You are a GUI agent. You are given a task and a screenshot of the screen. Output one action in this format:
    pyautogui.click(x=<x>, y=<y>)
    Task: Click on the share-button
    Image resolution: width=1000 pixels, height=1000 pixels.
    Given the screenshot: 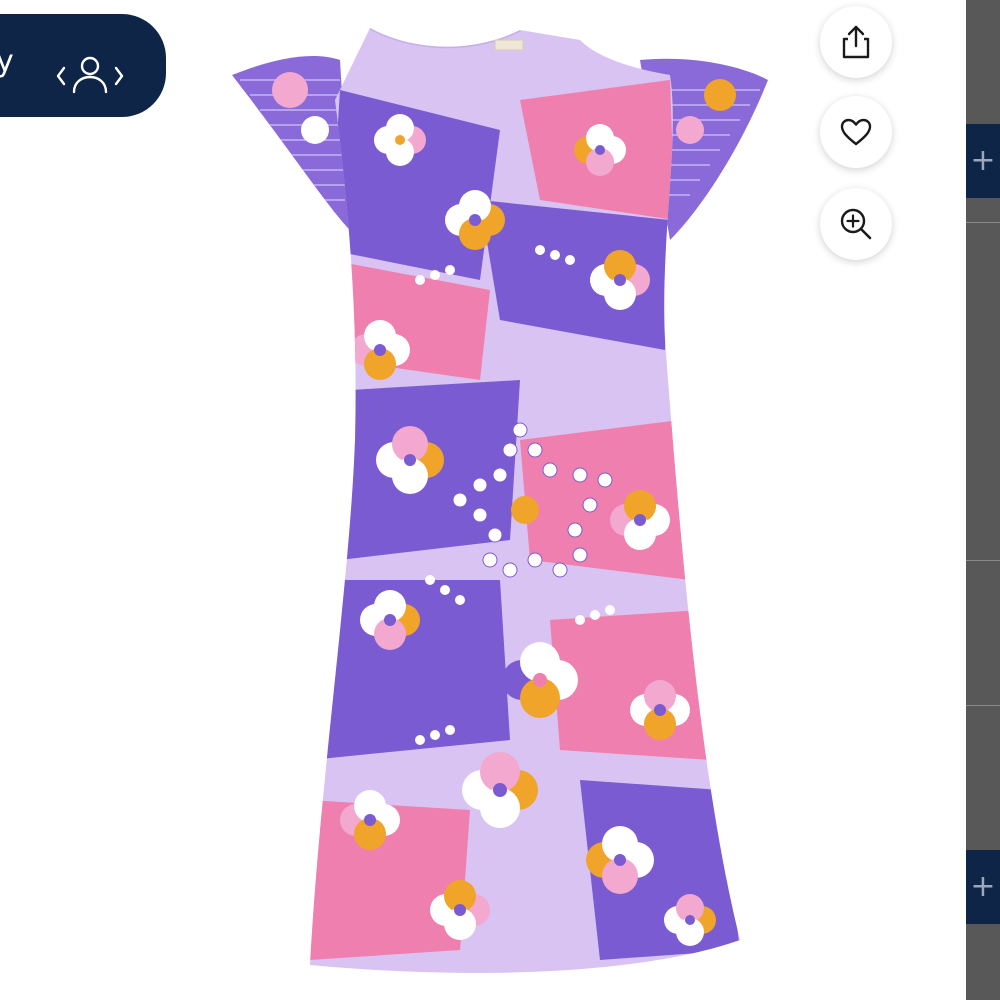 What is the action you would take?
    pyautogui.click(x=856, y=42)
    